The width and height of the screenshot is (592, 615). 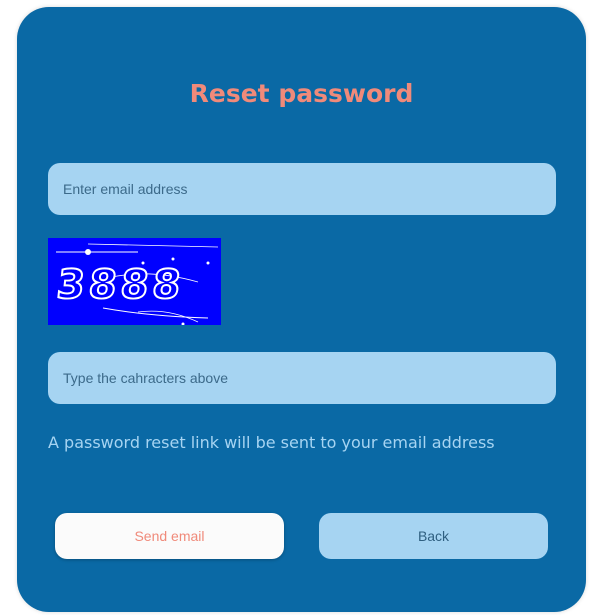 What do you see at coordinates (169, 536) in the screenshot?
I see `send-email-button: Send email` at bounding box center [169, 536].